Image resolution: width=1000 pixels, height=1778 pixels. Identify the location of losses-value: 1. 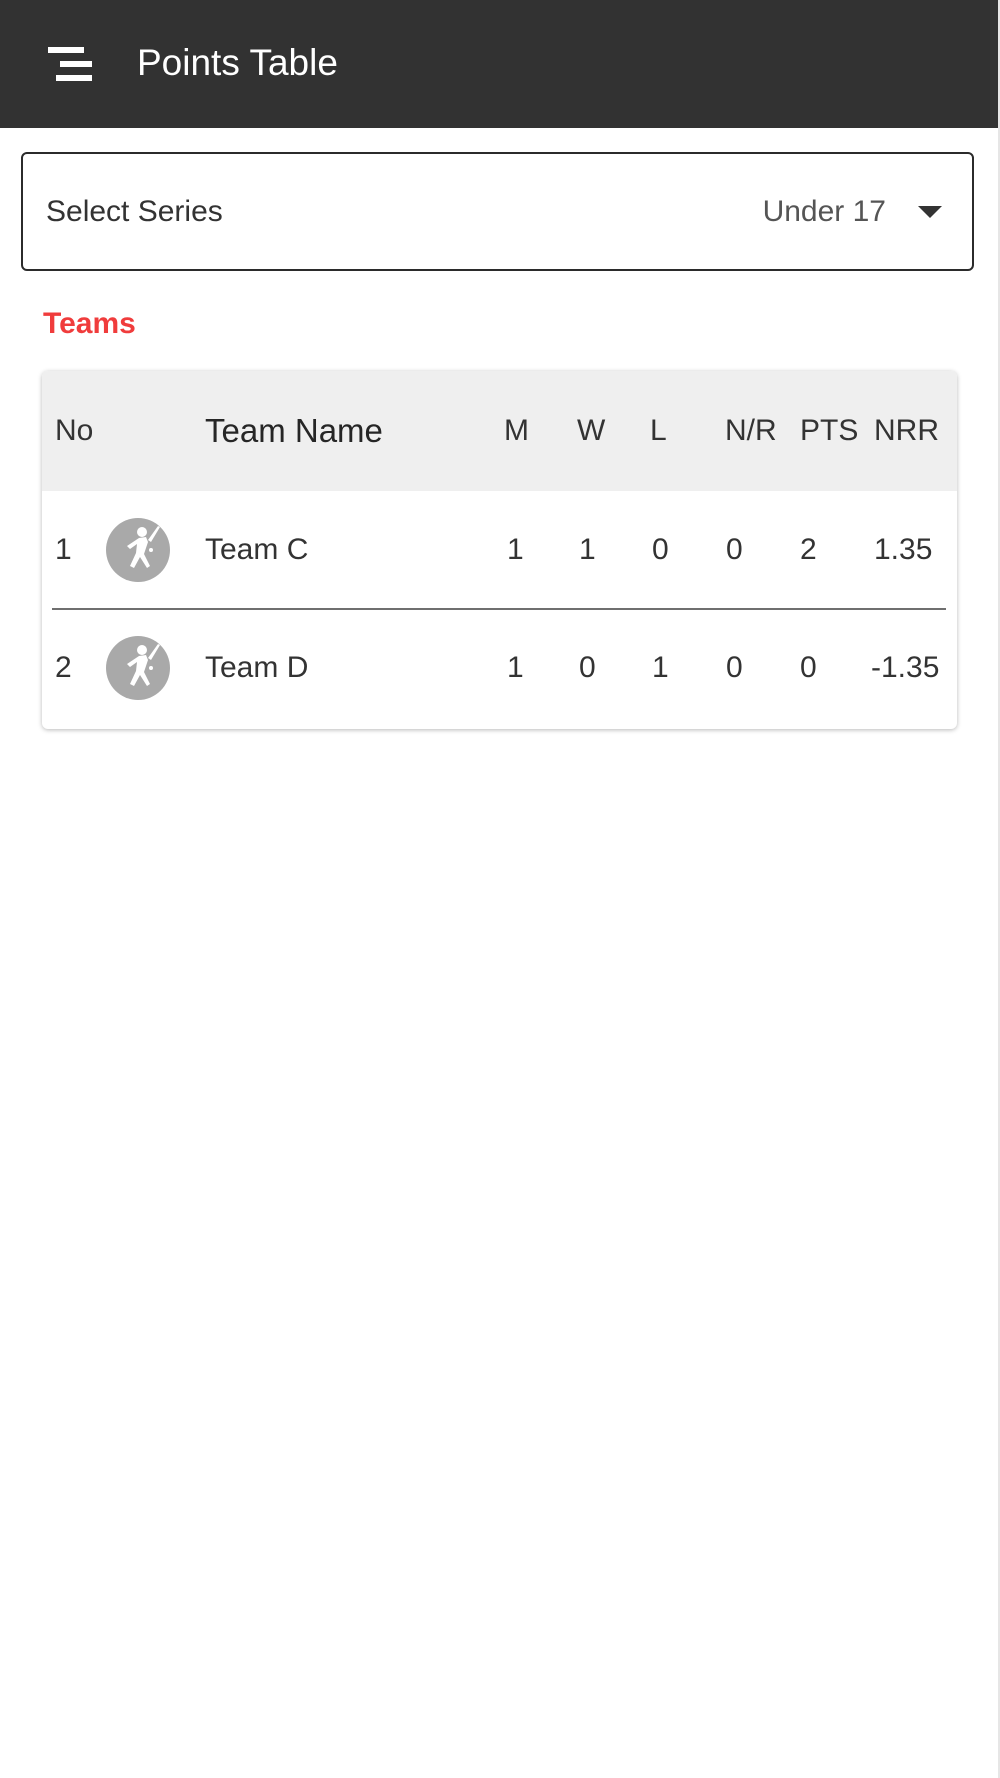
(660, 667).